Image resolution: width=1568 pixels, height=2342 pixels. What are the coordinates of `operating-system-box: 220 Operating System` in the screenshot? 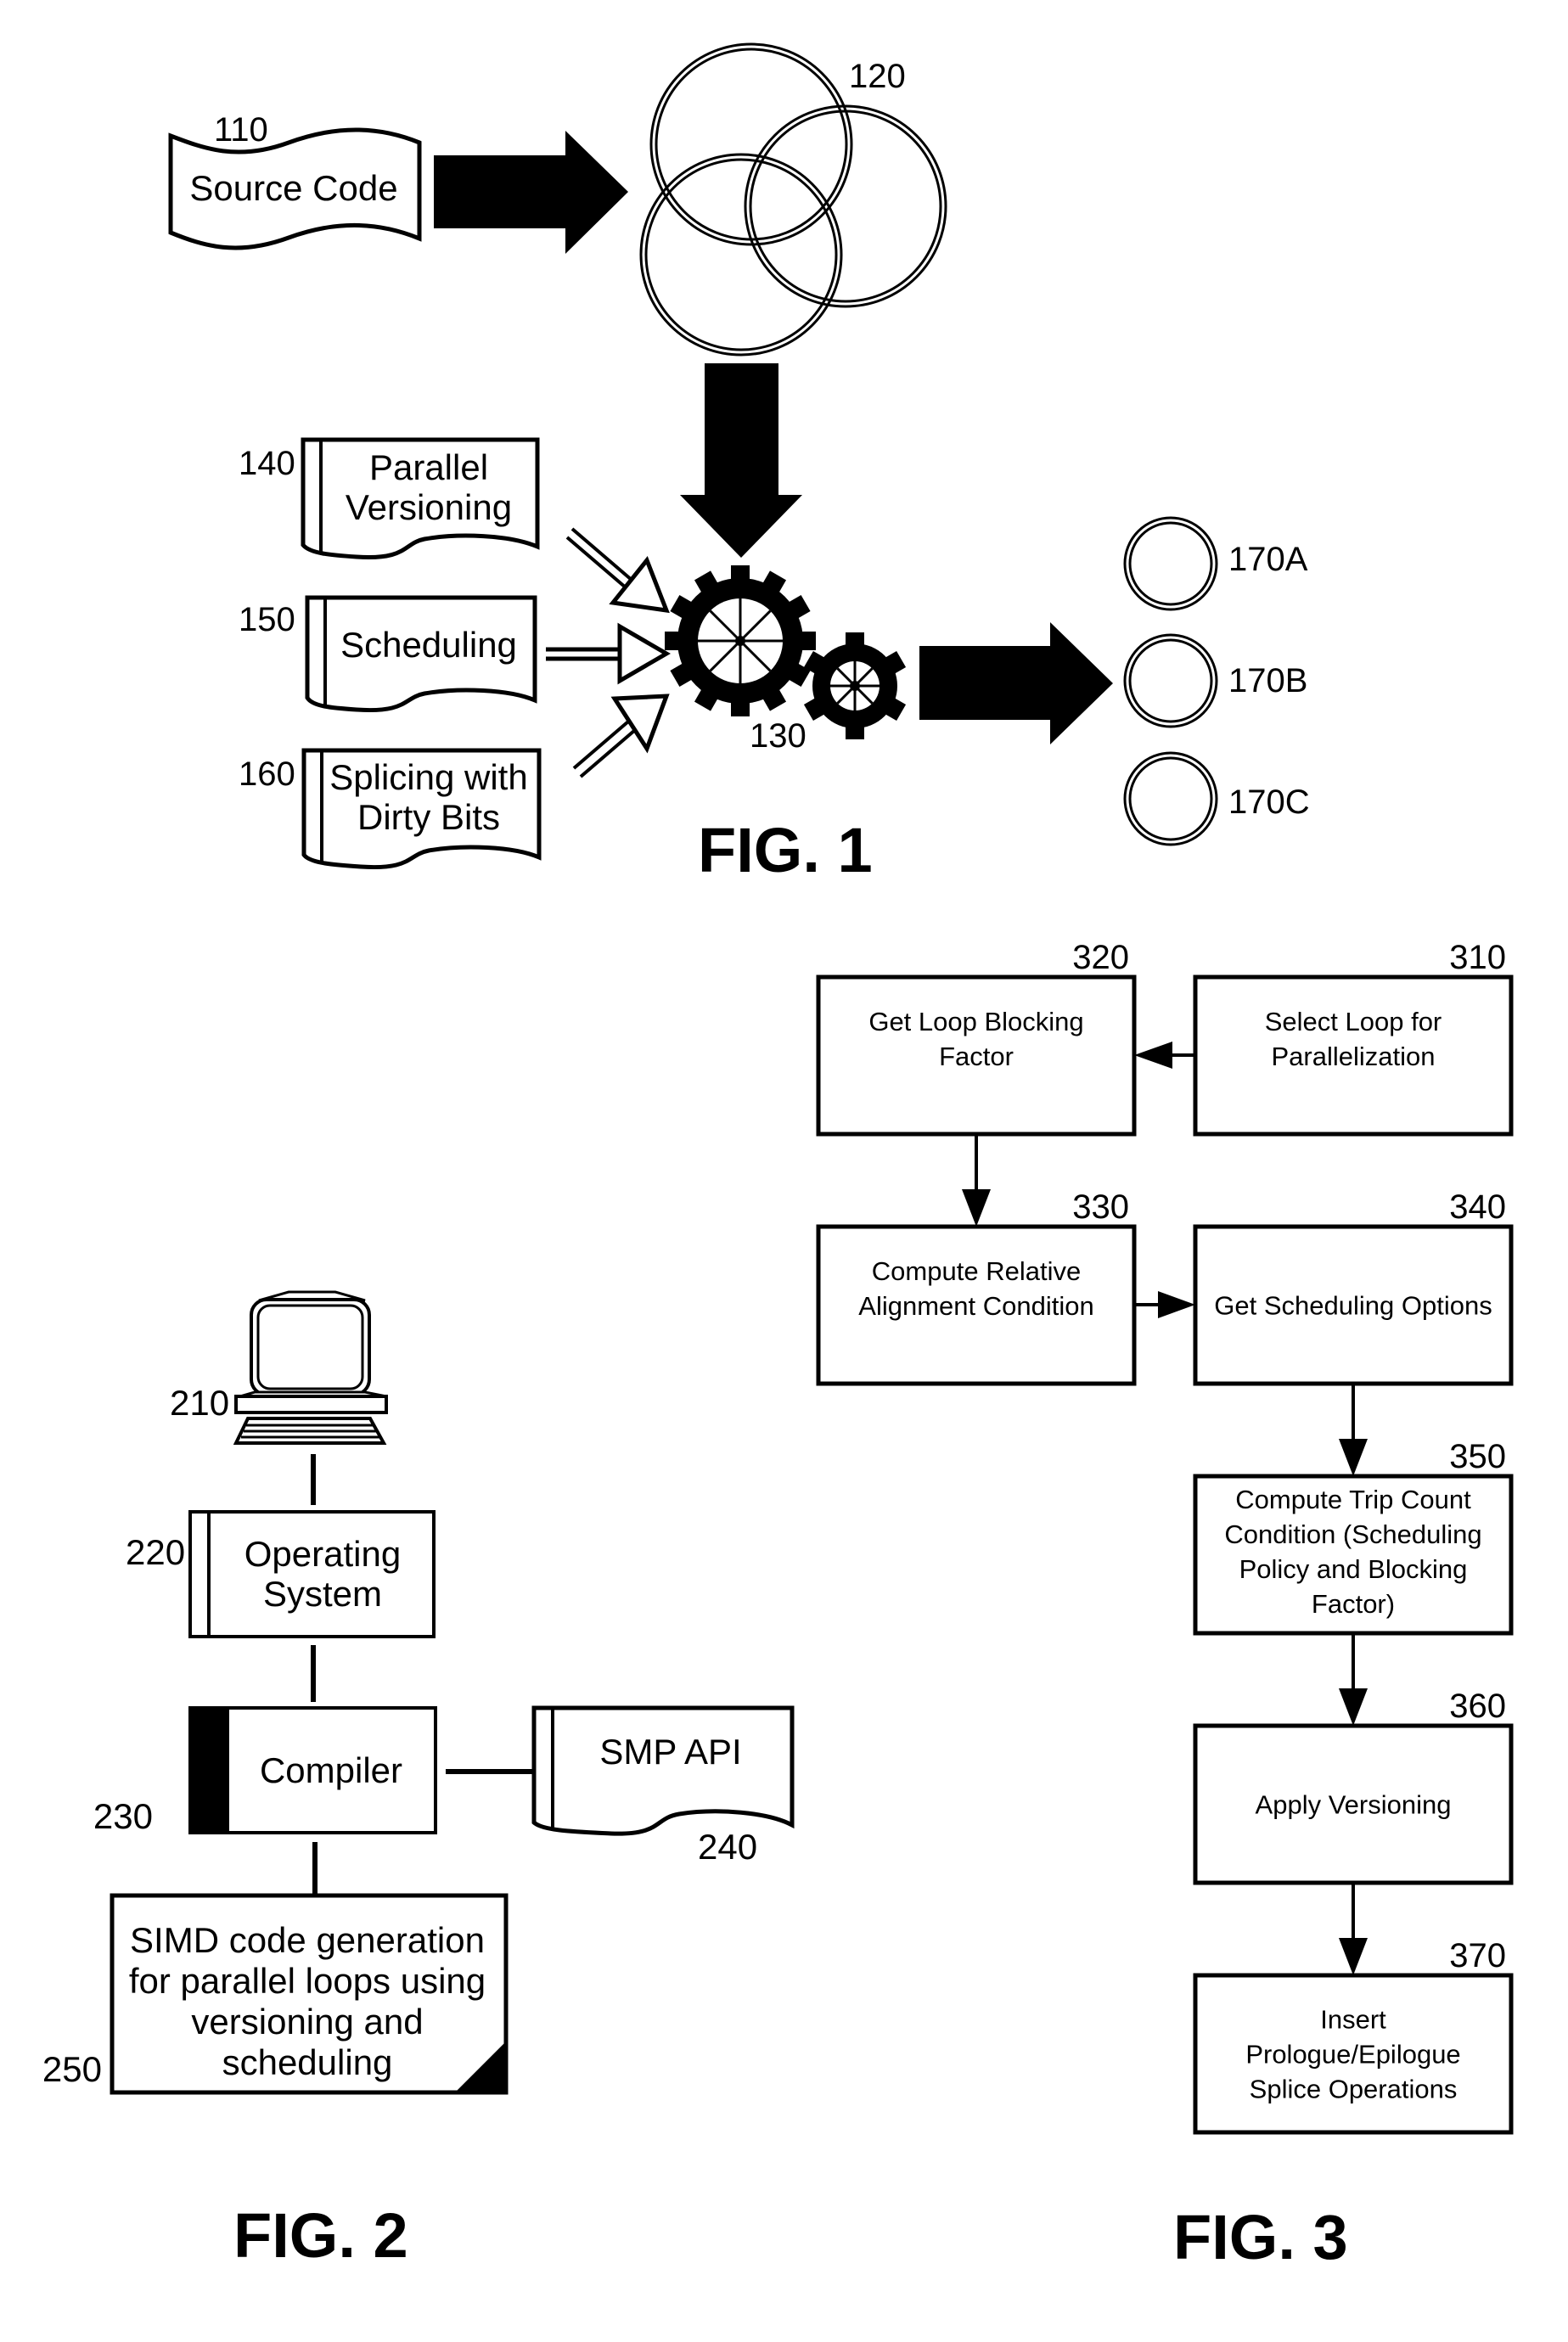 It's located at (281, 1574).